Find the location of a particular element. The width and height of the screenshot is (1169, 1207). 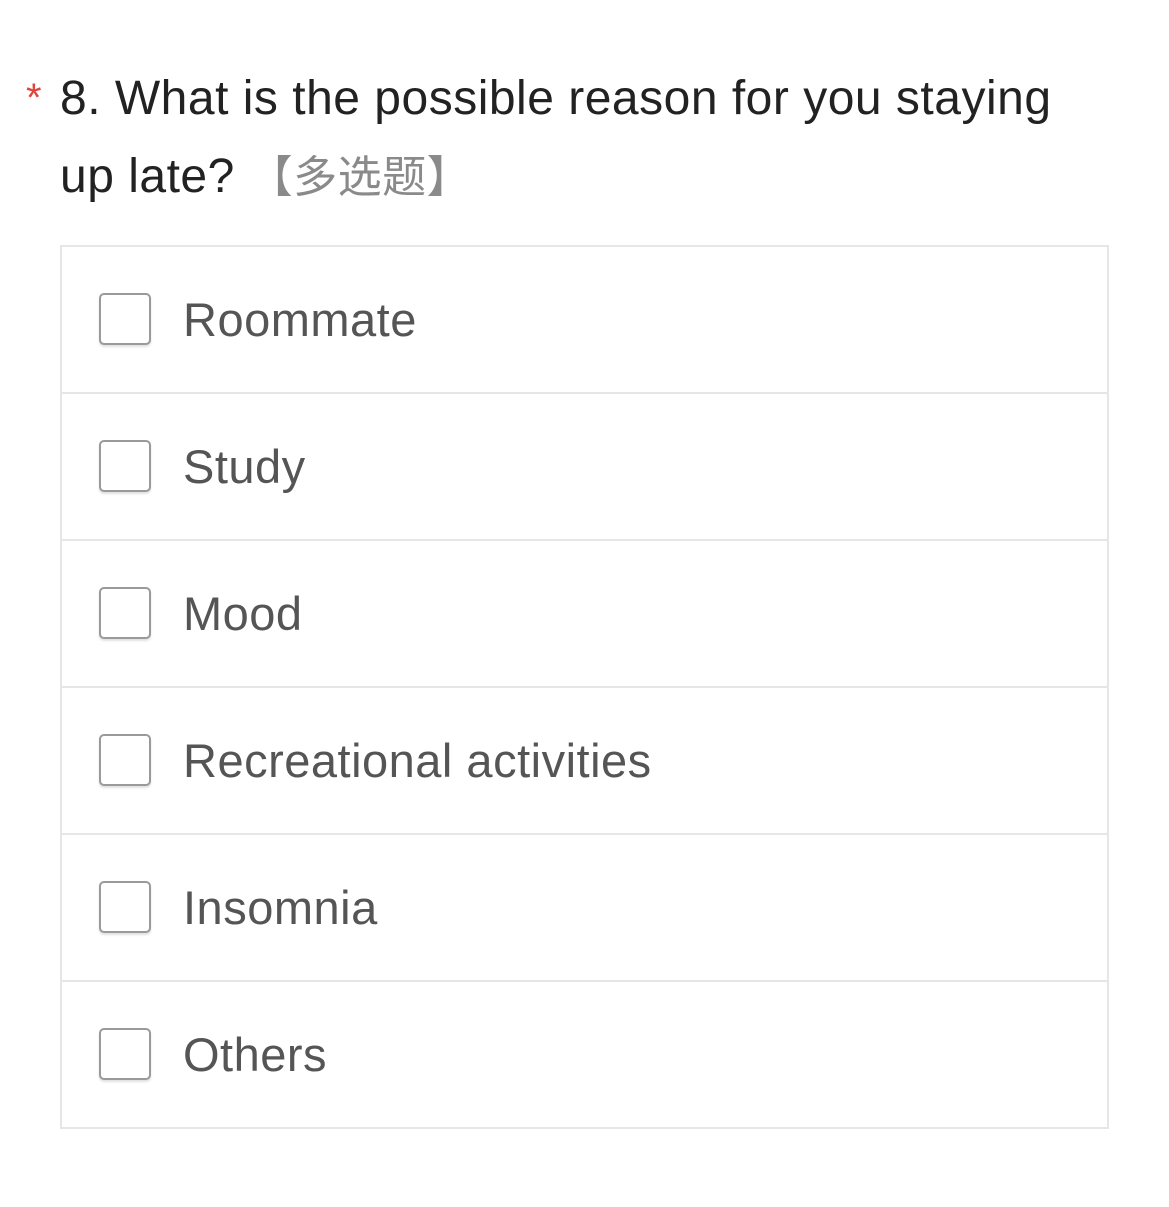

option-label: Roommate is located at coordinates (300, 319).